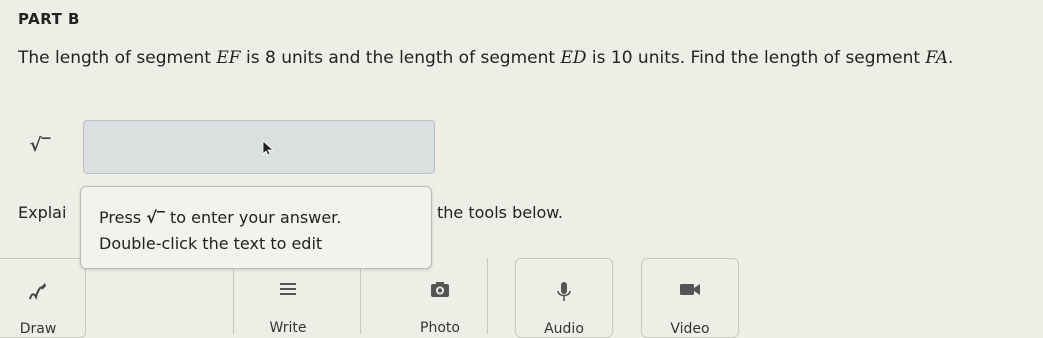 This screenshot has height=338, width=1043. I want to click on square-root-button: √‾, so click(40, 145).